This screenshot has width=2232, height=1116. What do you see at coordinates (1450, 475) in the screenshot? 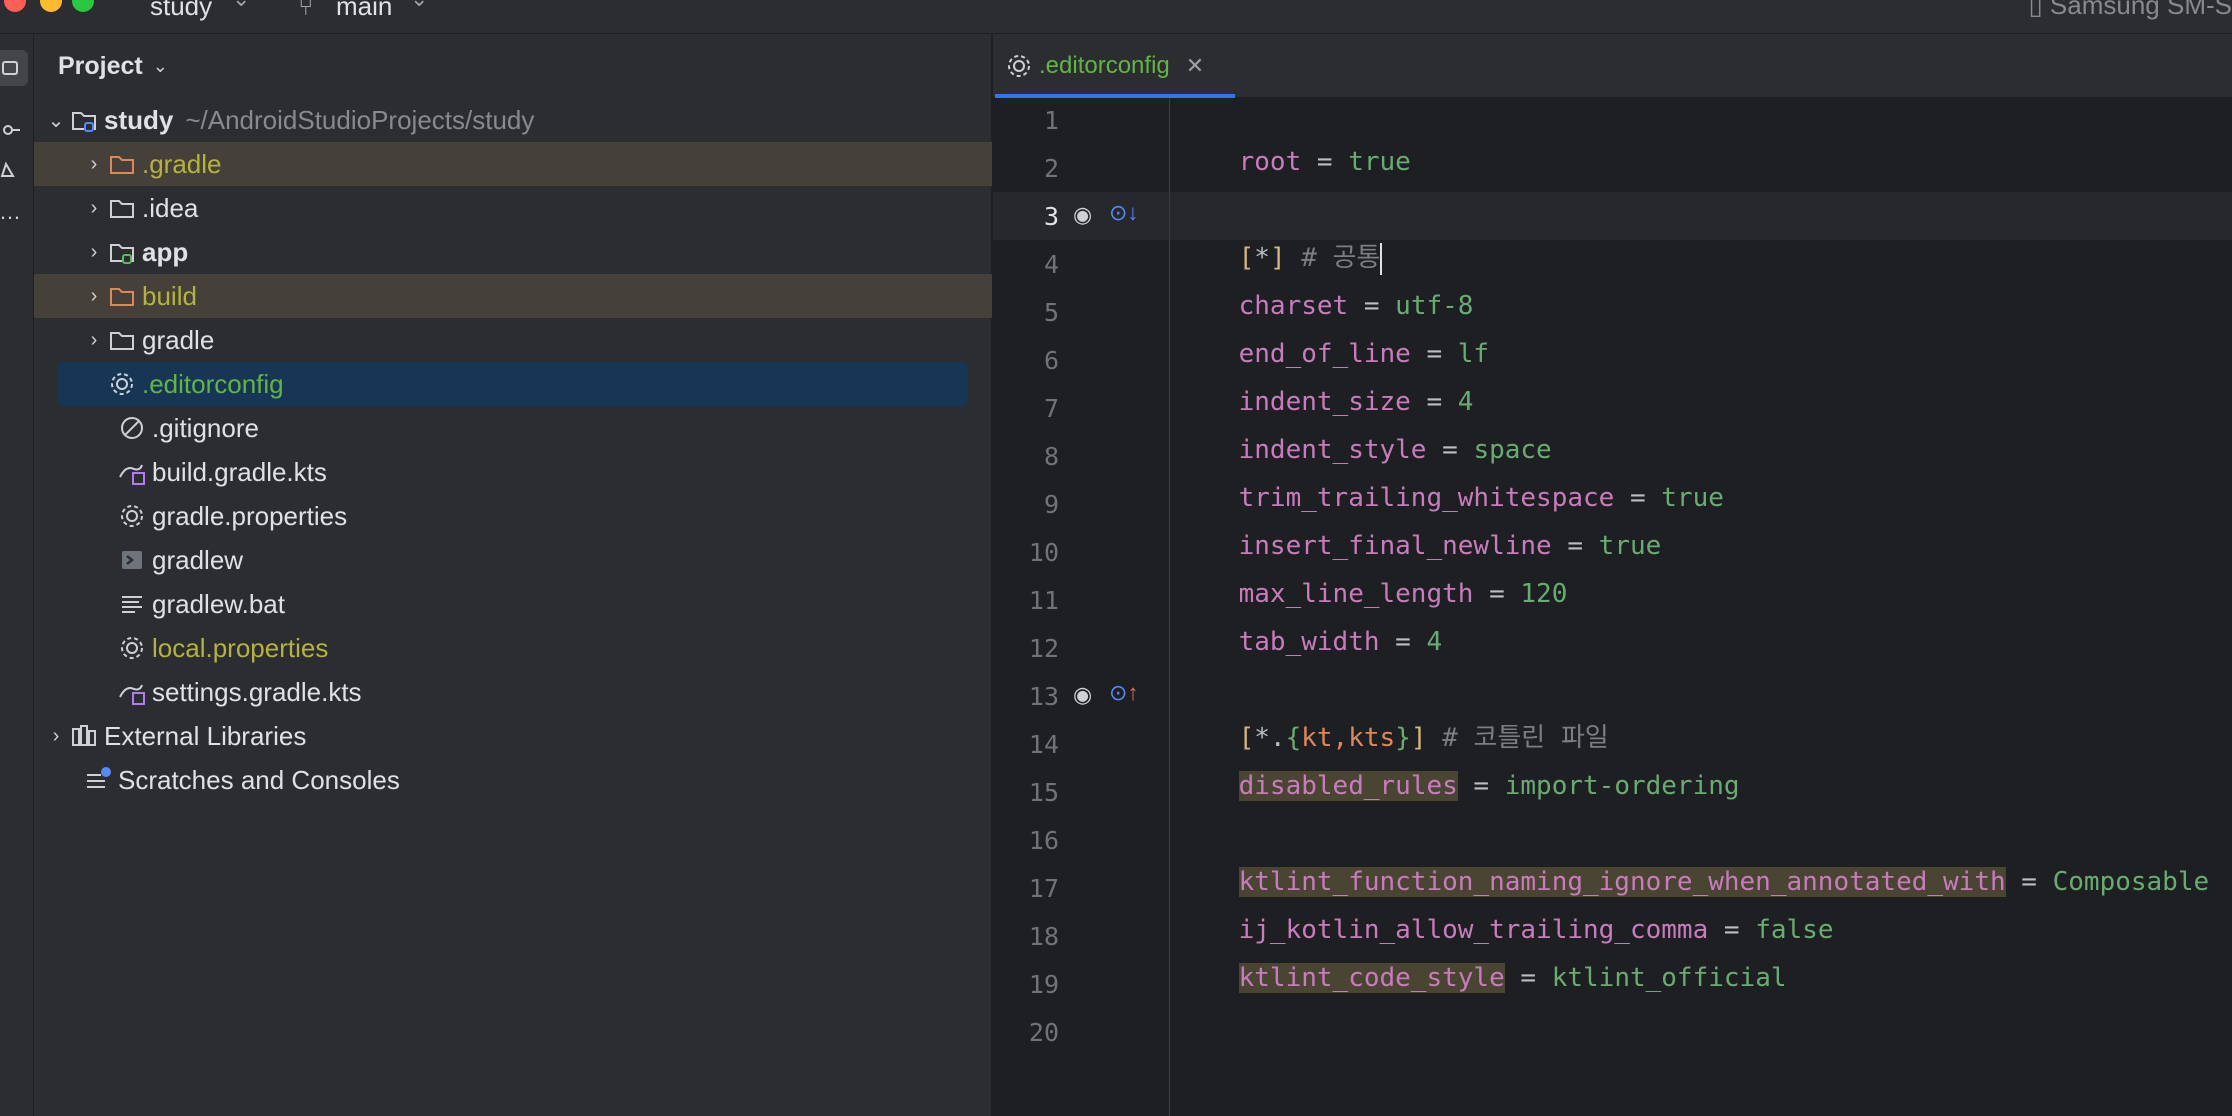
I see `code-line-8: trim_trailing_whitespace = true` at bounding box center [1450, 475].